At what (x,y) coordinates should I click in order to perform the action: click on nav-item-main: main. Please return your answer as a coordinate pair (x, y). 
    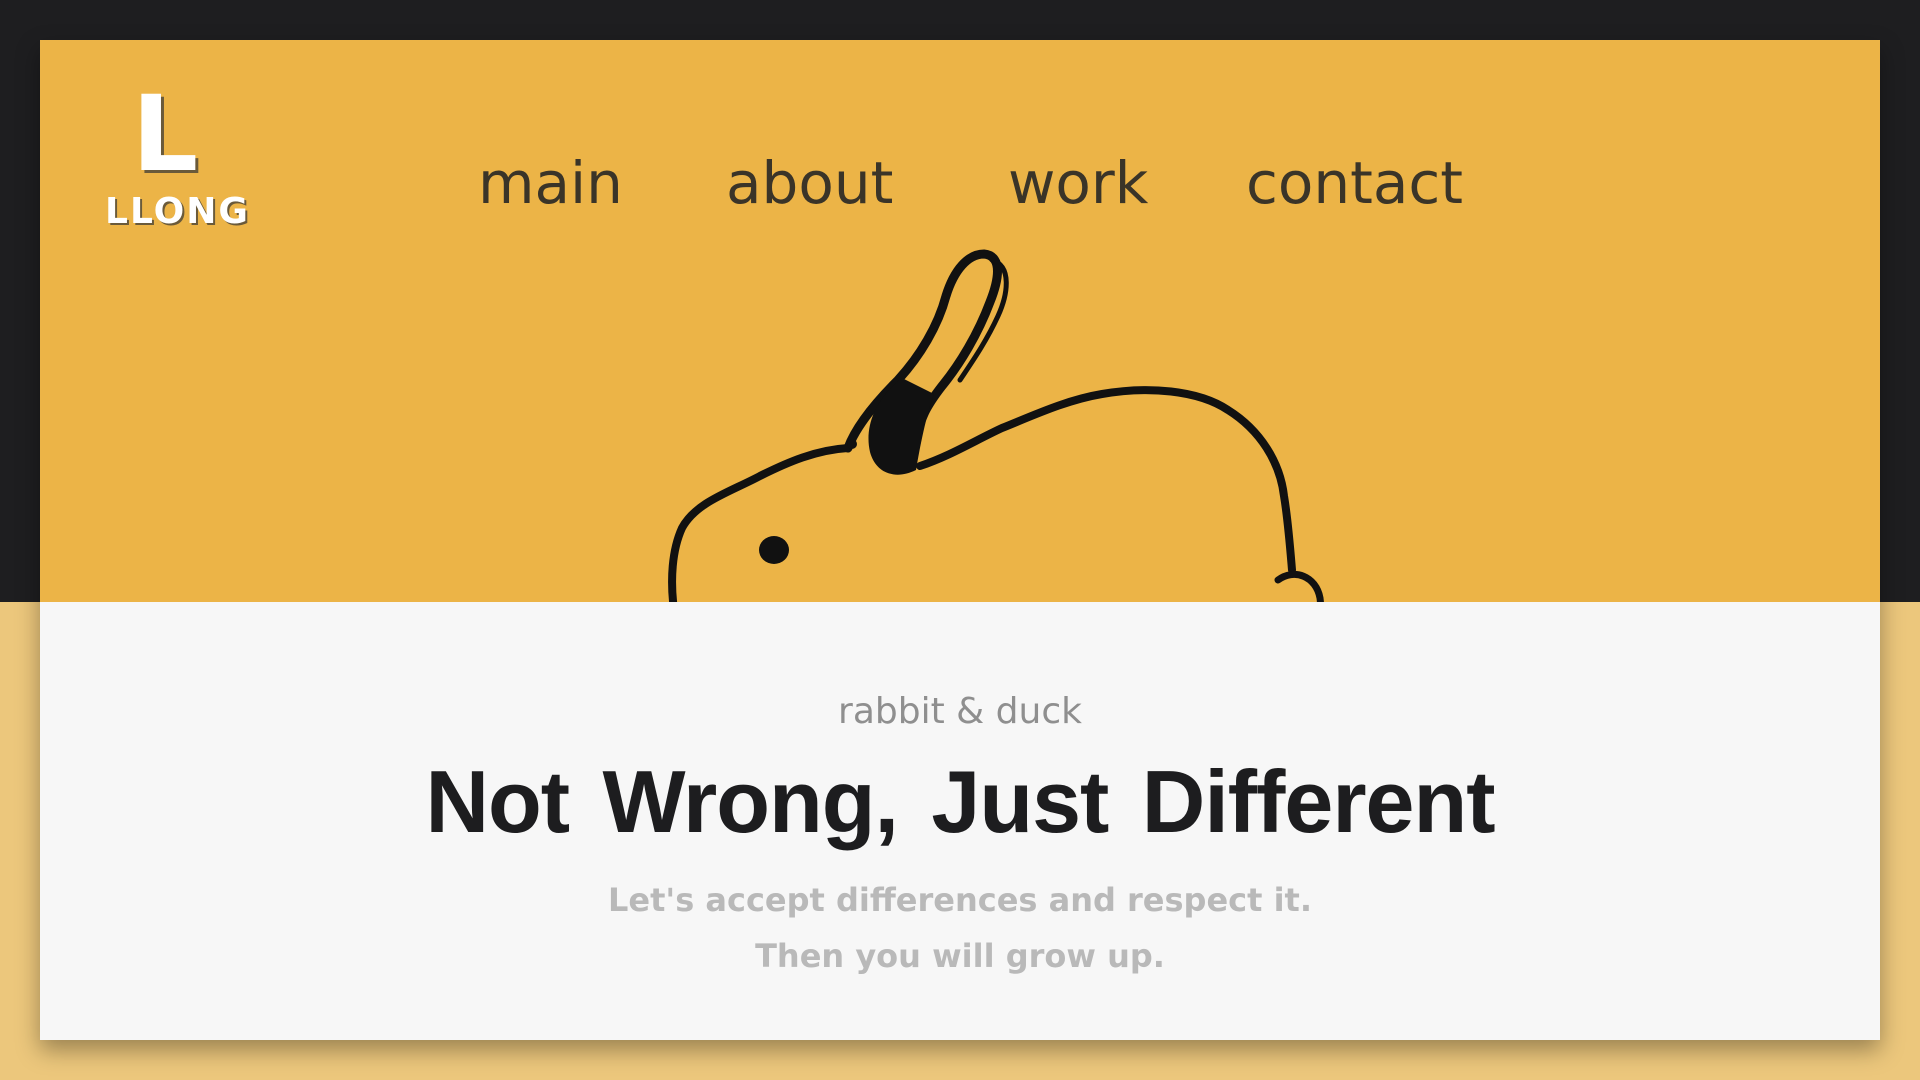
    Looking at the image, I should click on (550, 183).